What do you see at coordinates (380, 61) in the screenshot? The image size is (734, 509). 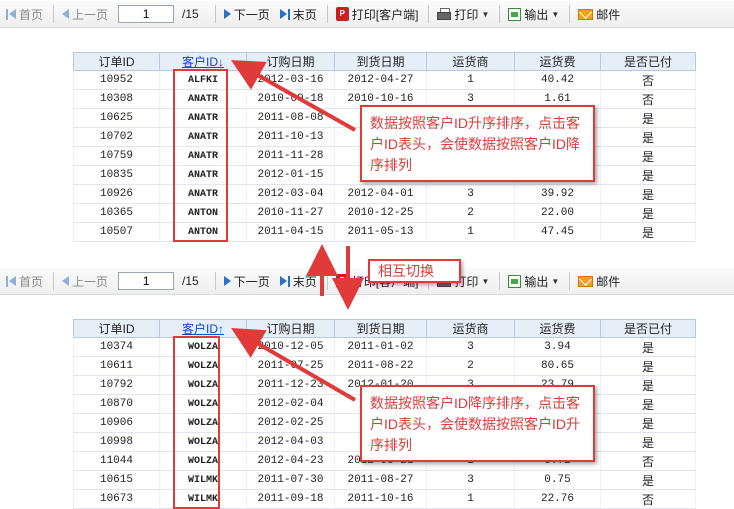 I see `column-header: 到货日期` at bounding box center [380, 61].